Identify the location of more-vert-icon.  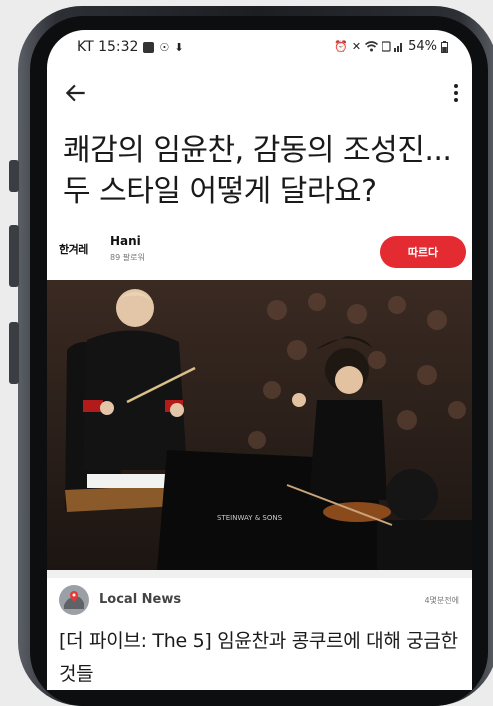
(456, 93).